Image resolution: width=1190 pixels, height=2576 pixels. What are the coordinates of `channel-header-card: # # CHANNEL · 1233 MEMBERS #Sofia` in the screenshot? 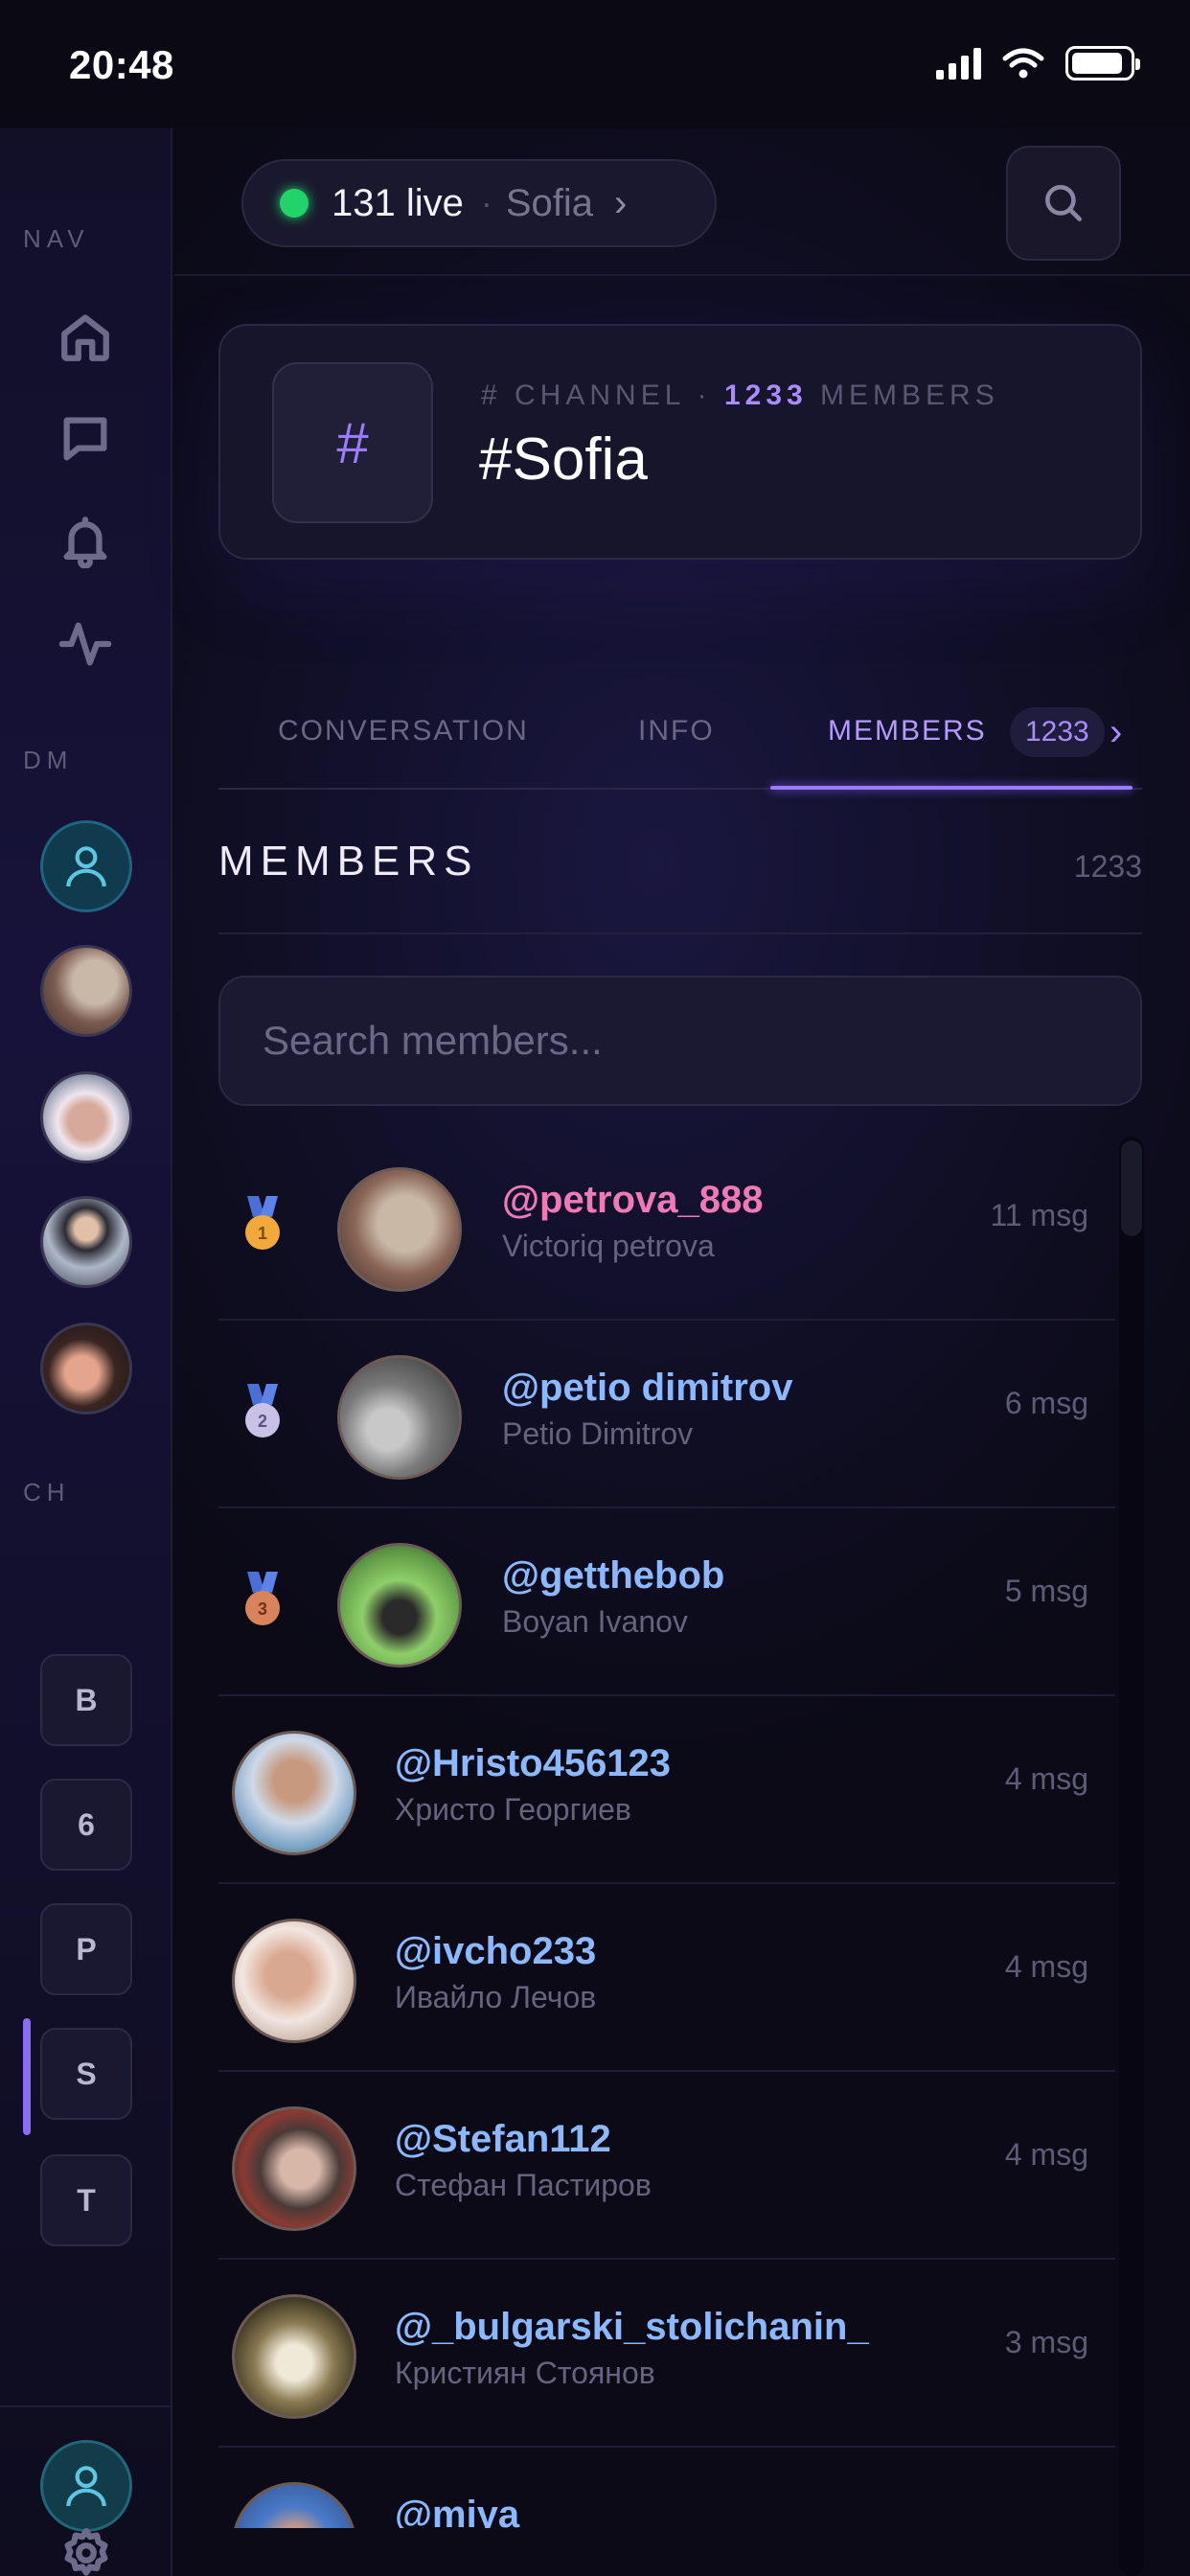 It's located at (680, 442).